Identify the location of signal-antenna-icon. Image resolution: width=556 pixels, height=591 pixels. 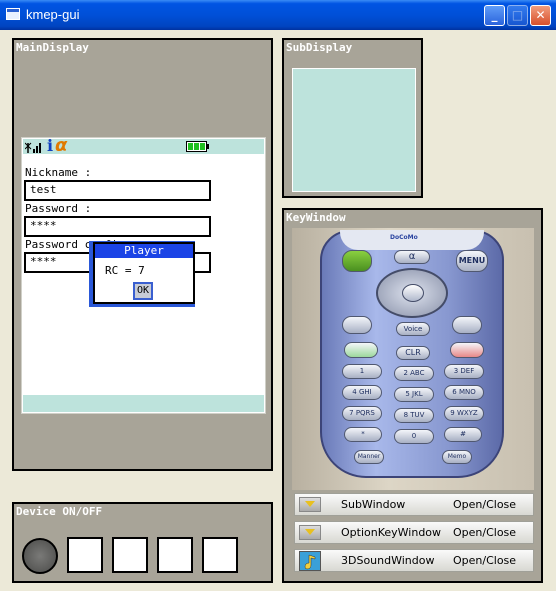
(33, 147).